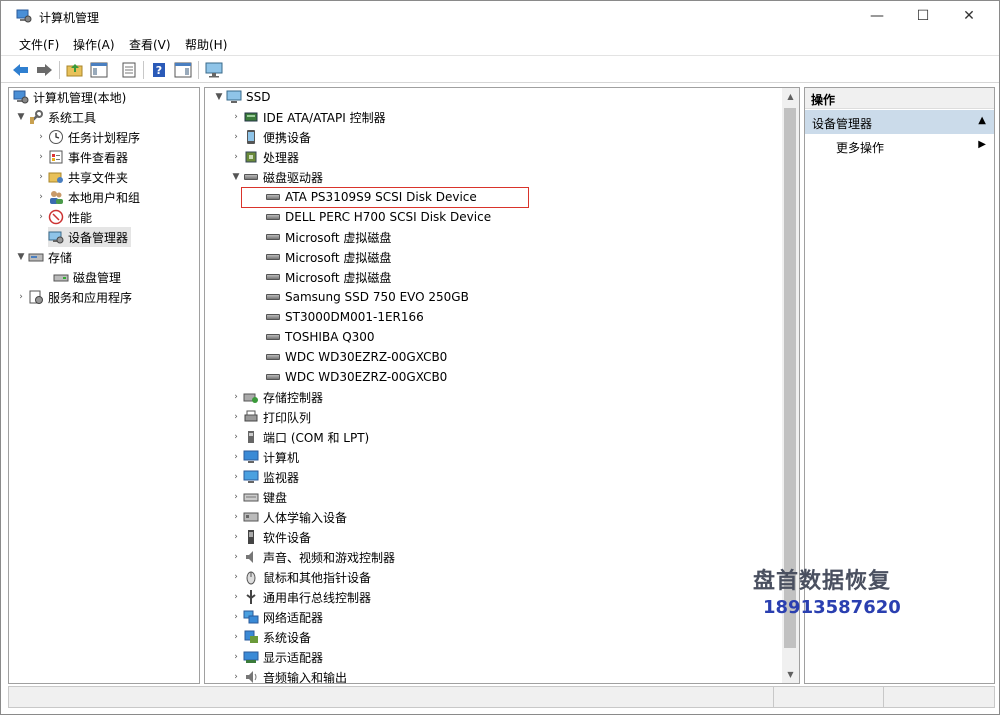 The height and width of the screenshot is (715, 1000). Describe the element at coordinates (258, 497) in the screenshot. I see `device-category: › 键盘` at that location.